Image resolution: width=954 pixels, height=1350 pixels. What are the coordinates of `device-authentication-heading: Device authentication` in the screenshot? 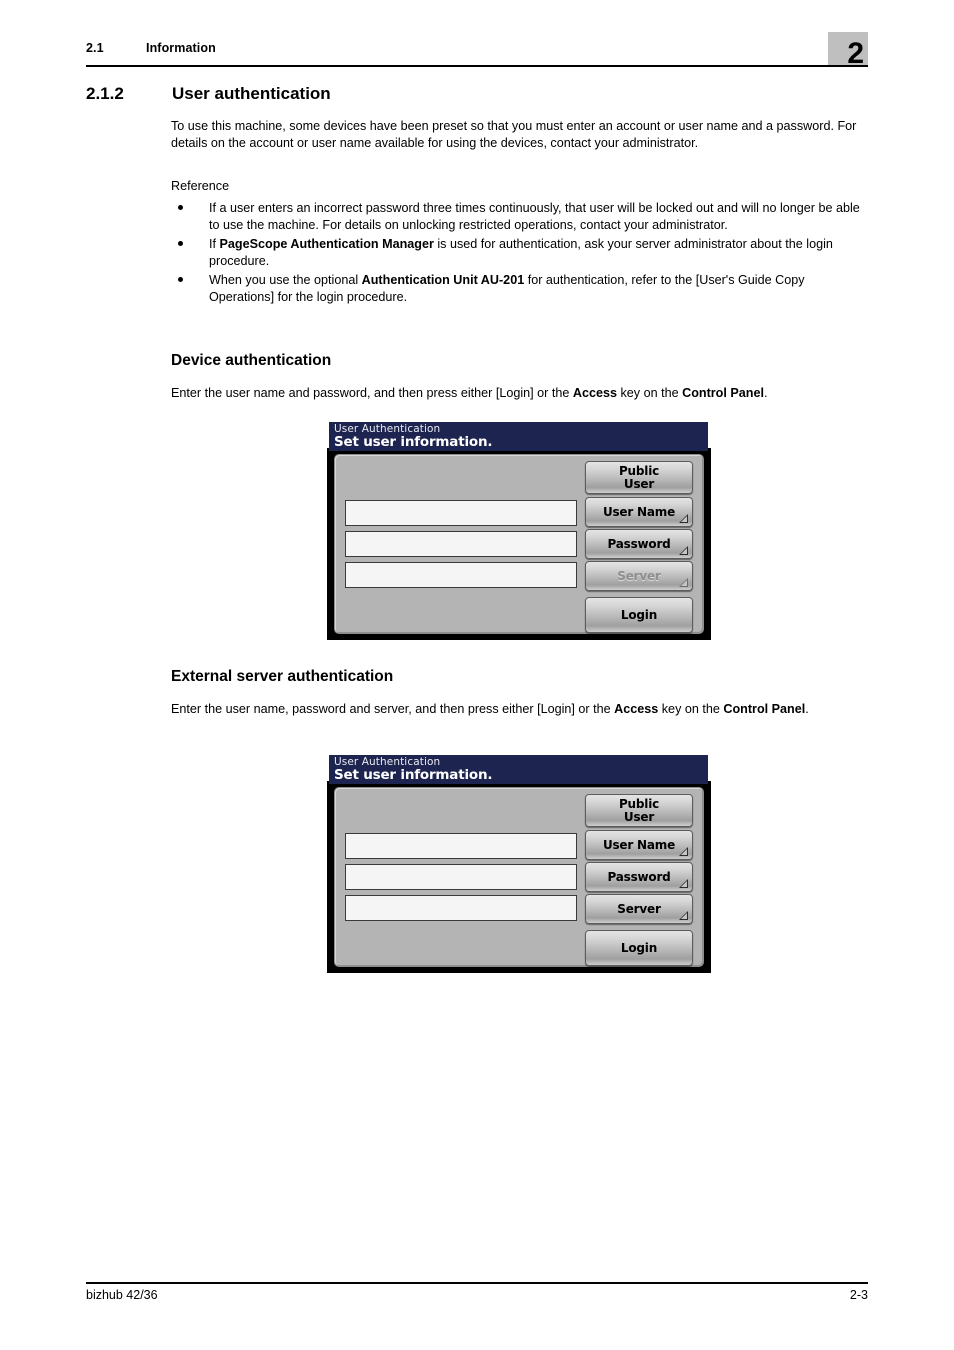 It's located at (251, 360).